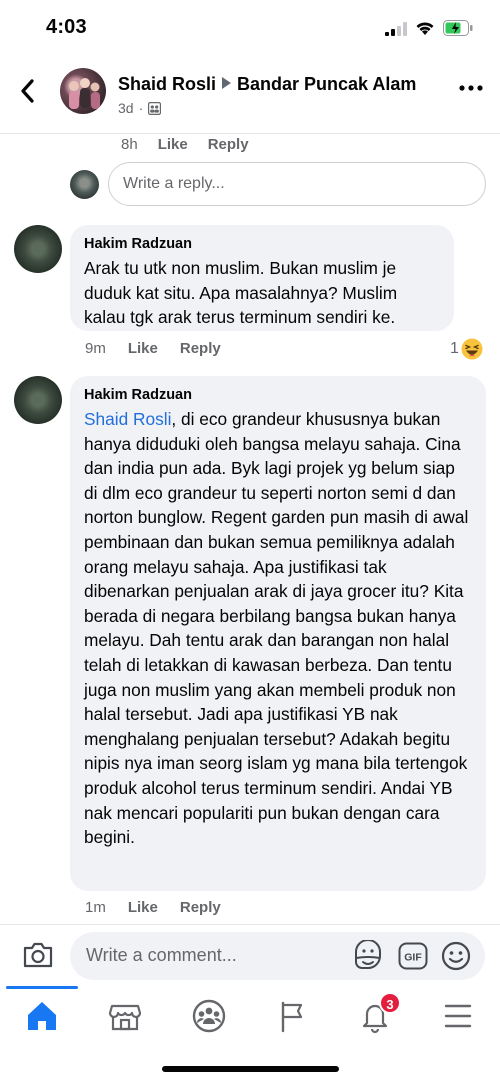  I want to click on composer-divider, so click(250, 924).